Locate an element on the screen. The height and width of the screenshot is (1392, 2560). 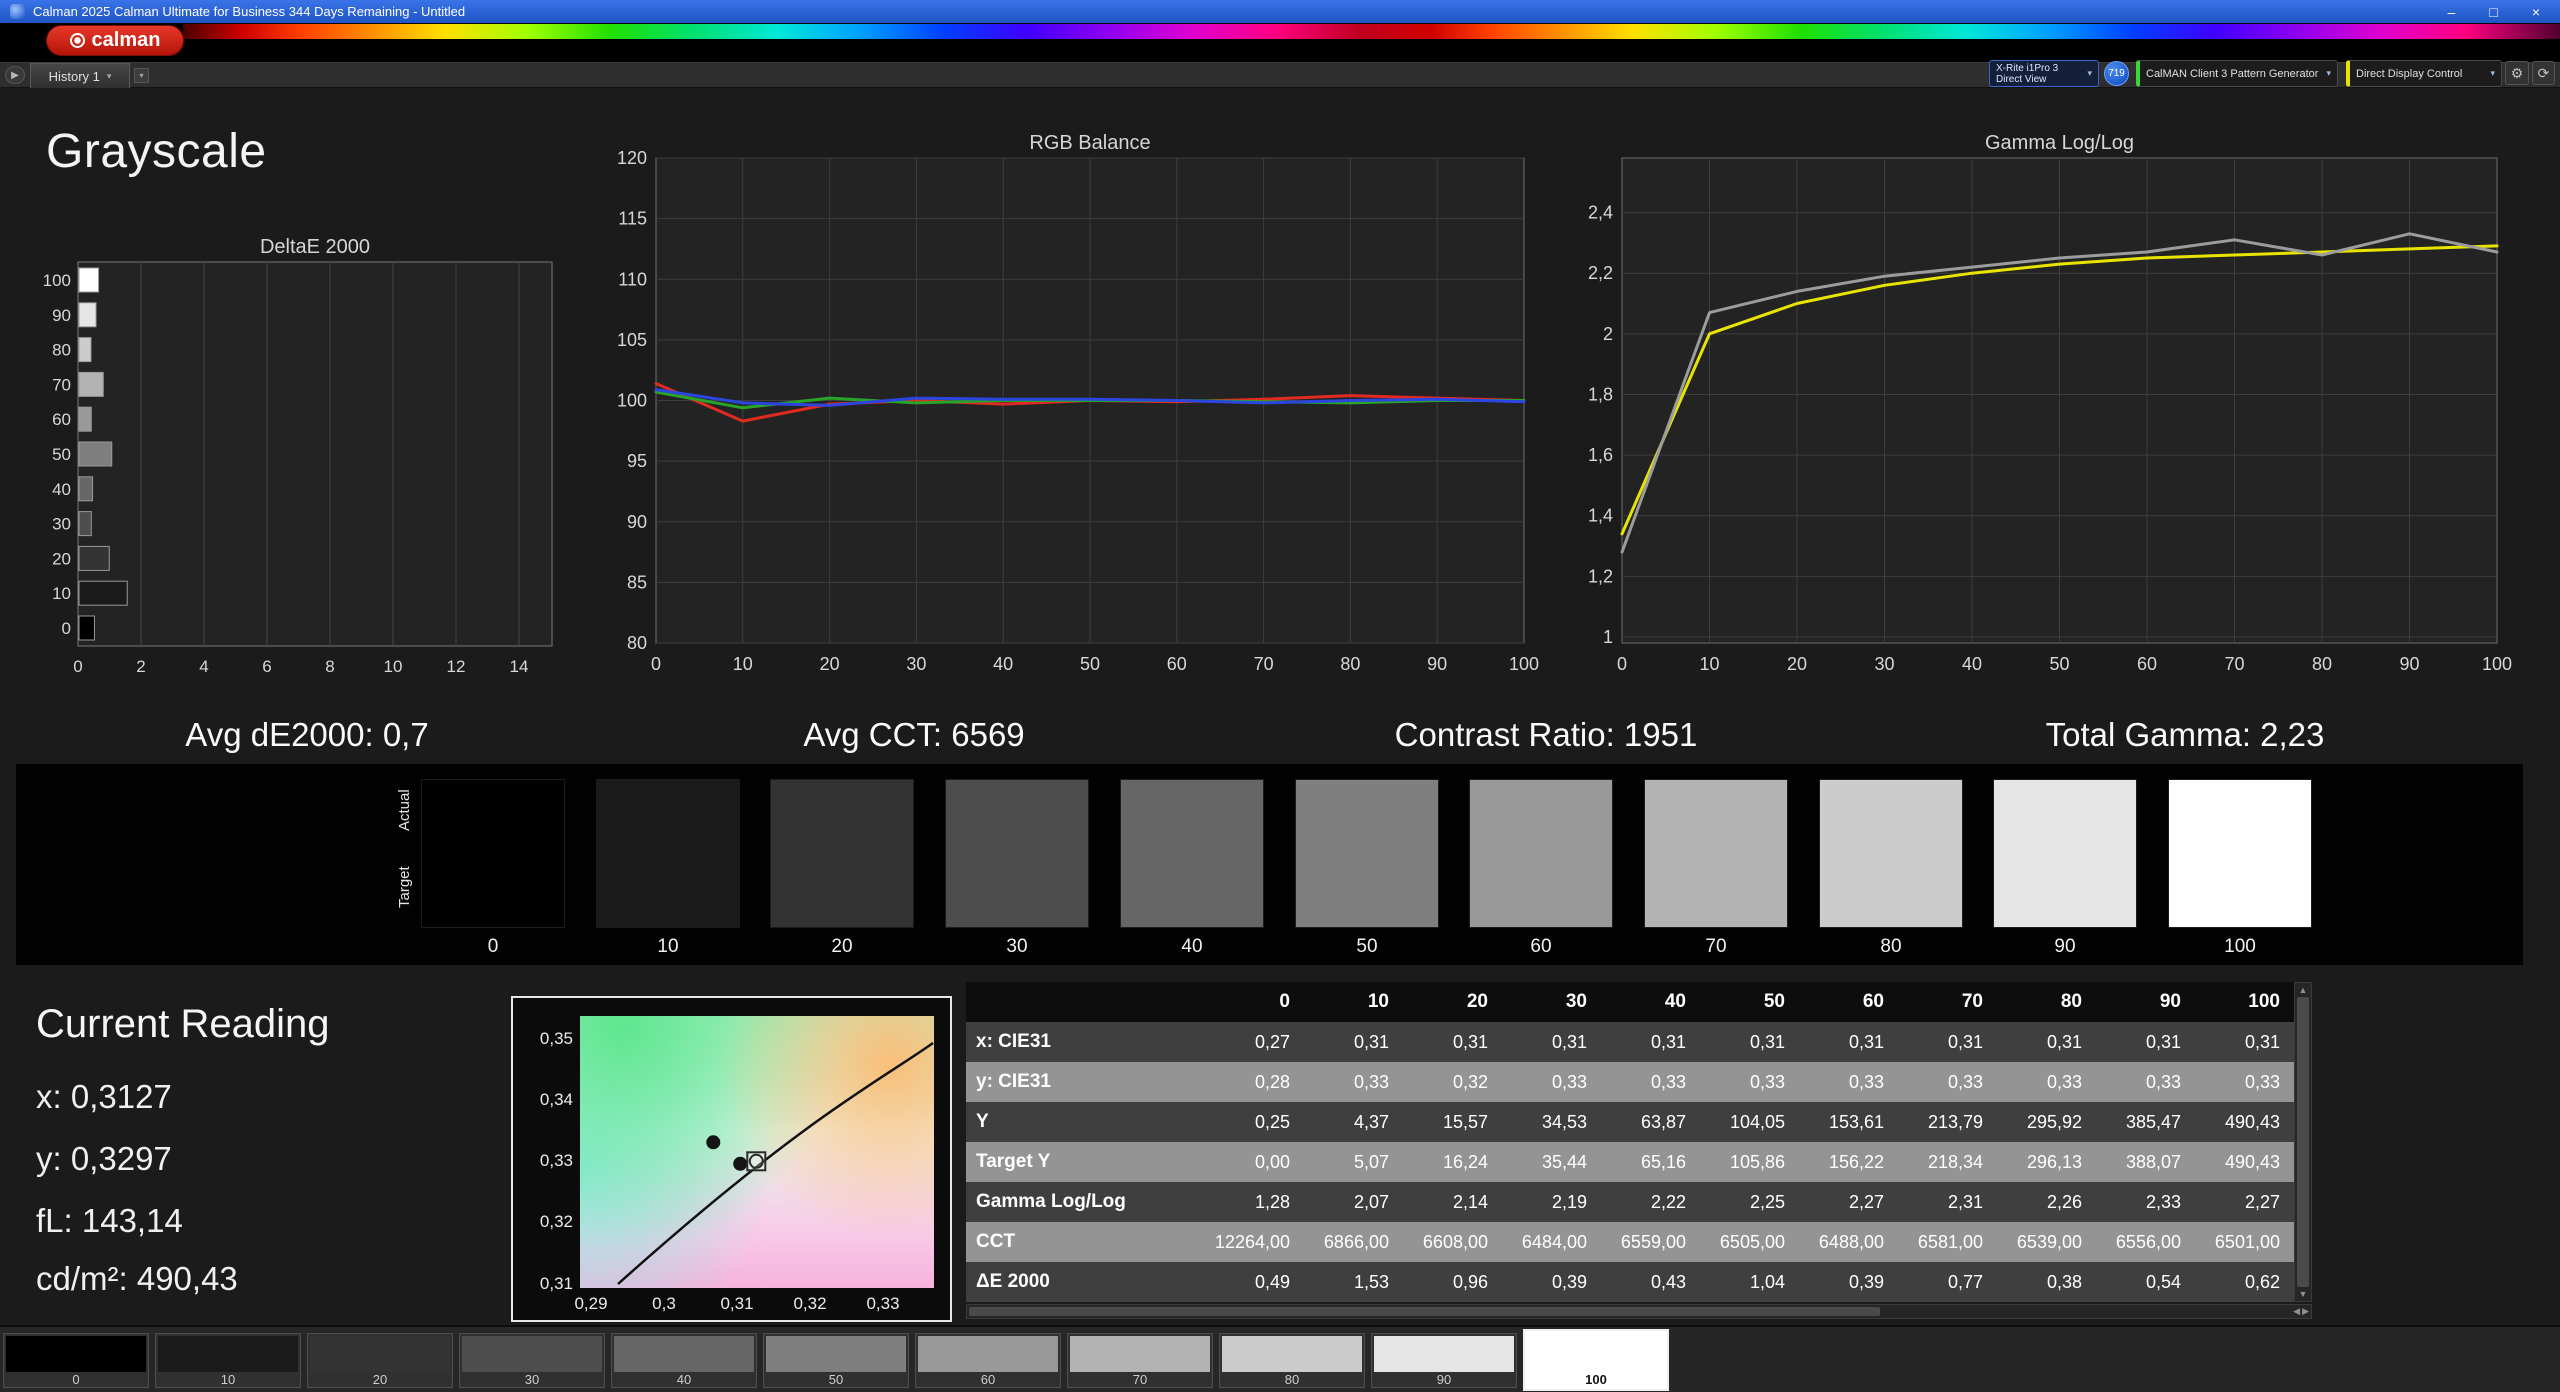
tab-menu-button: ▾ is located at coordinates (141, 75).